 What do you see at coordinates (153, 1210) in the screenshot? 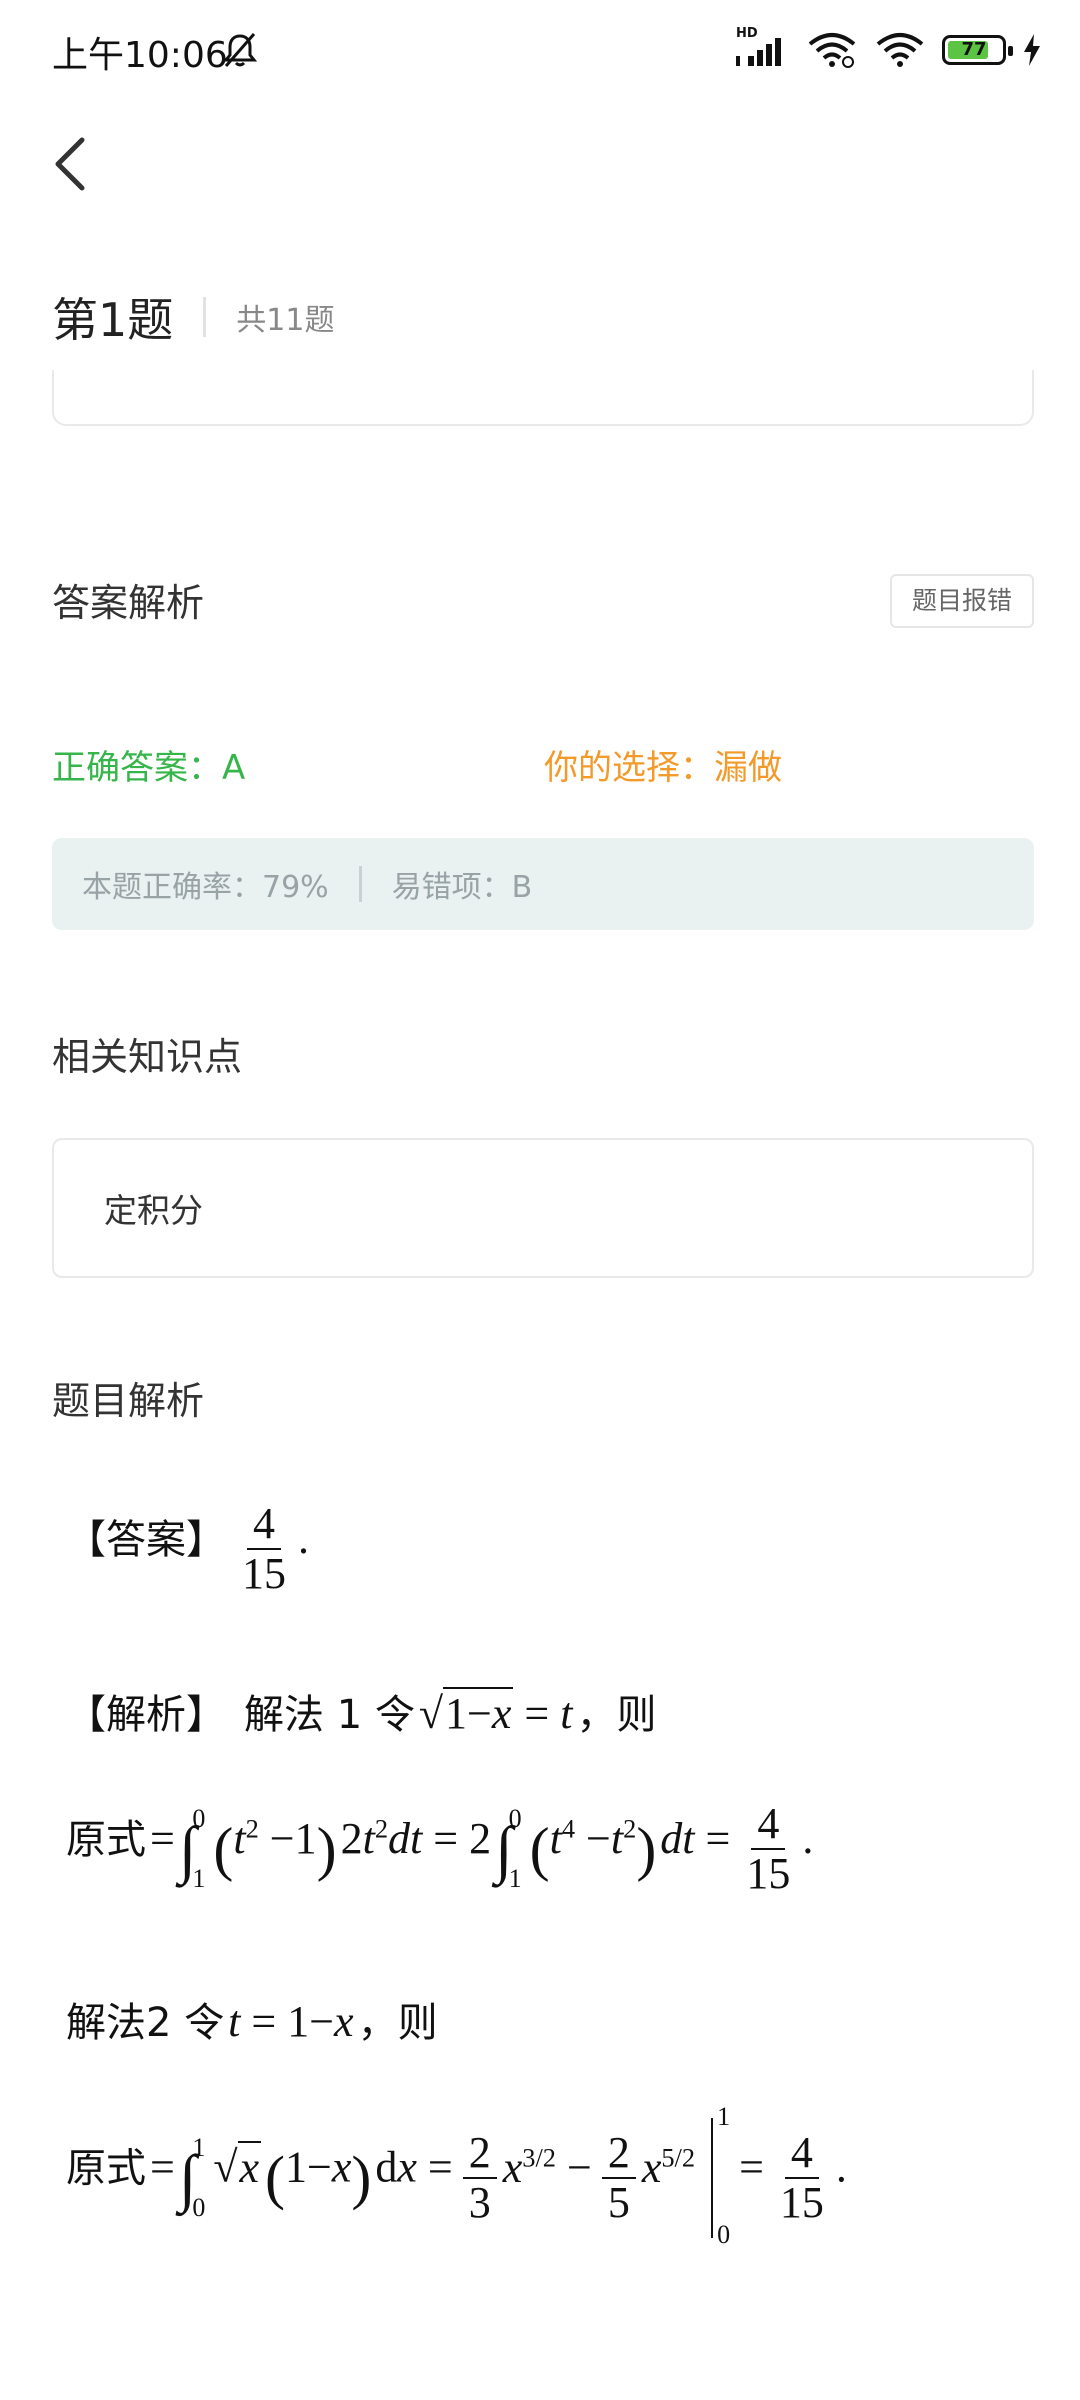
I see `knowledge-item-label: 定积分` at bounding box center [153, 1210].